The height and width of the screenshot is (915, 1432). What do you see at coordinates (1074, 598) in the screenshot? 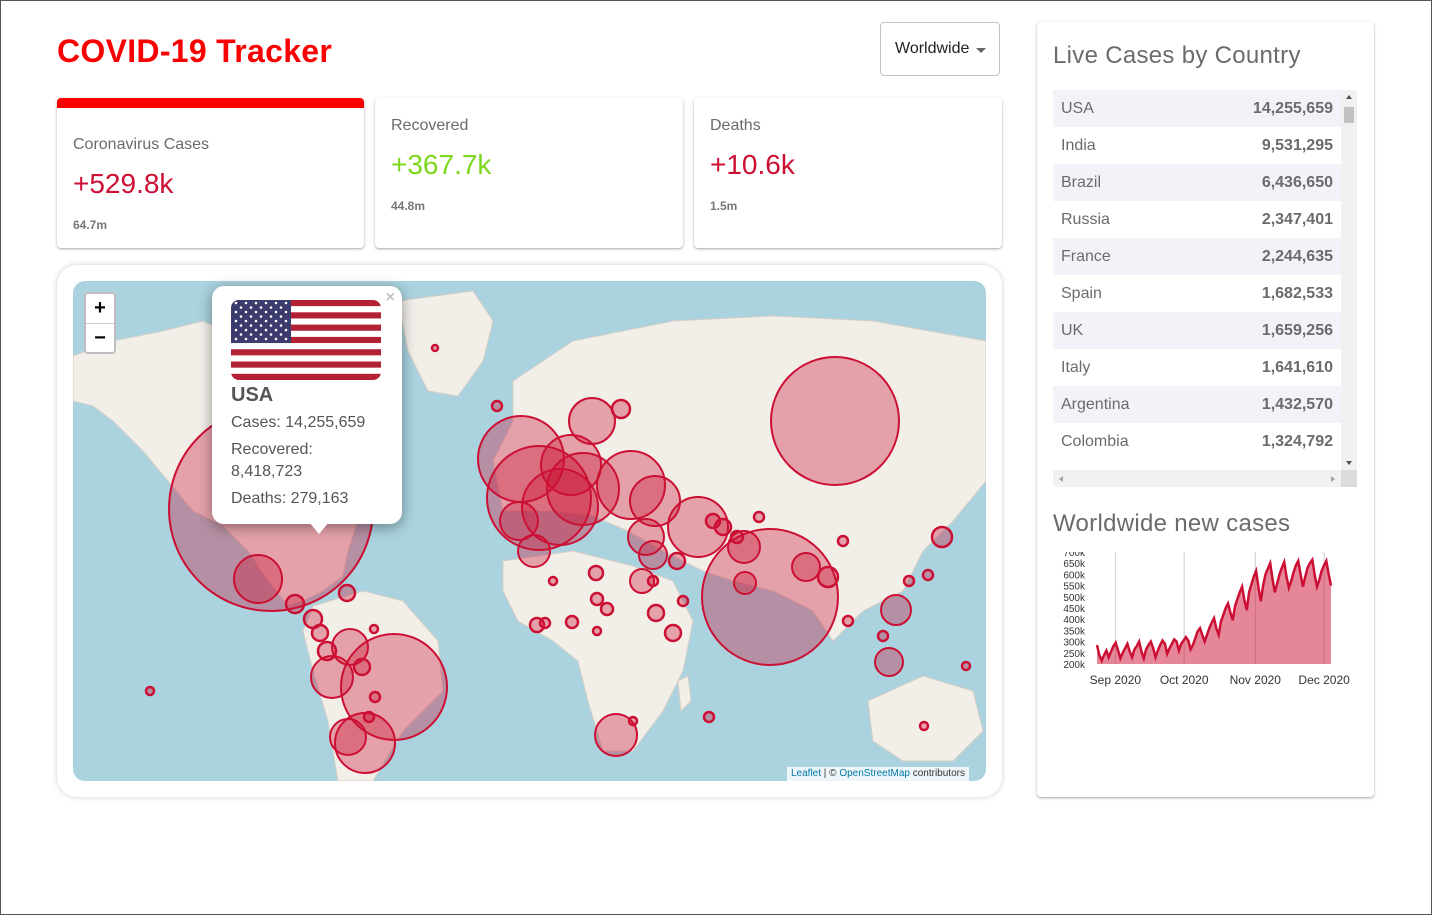
I see `y-tick-label: 500k` at bounding box center [1074, 598].